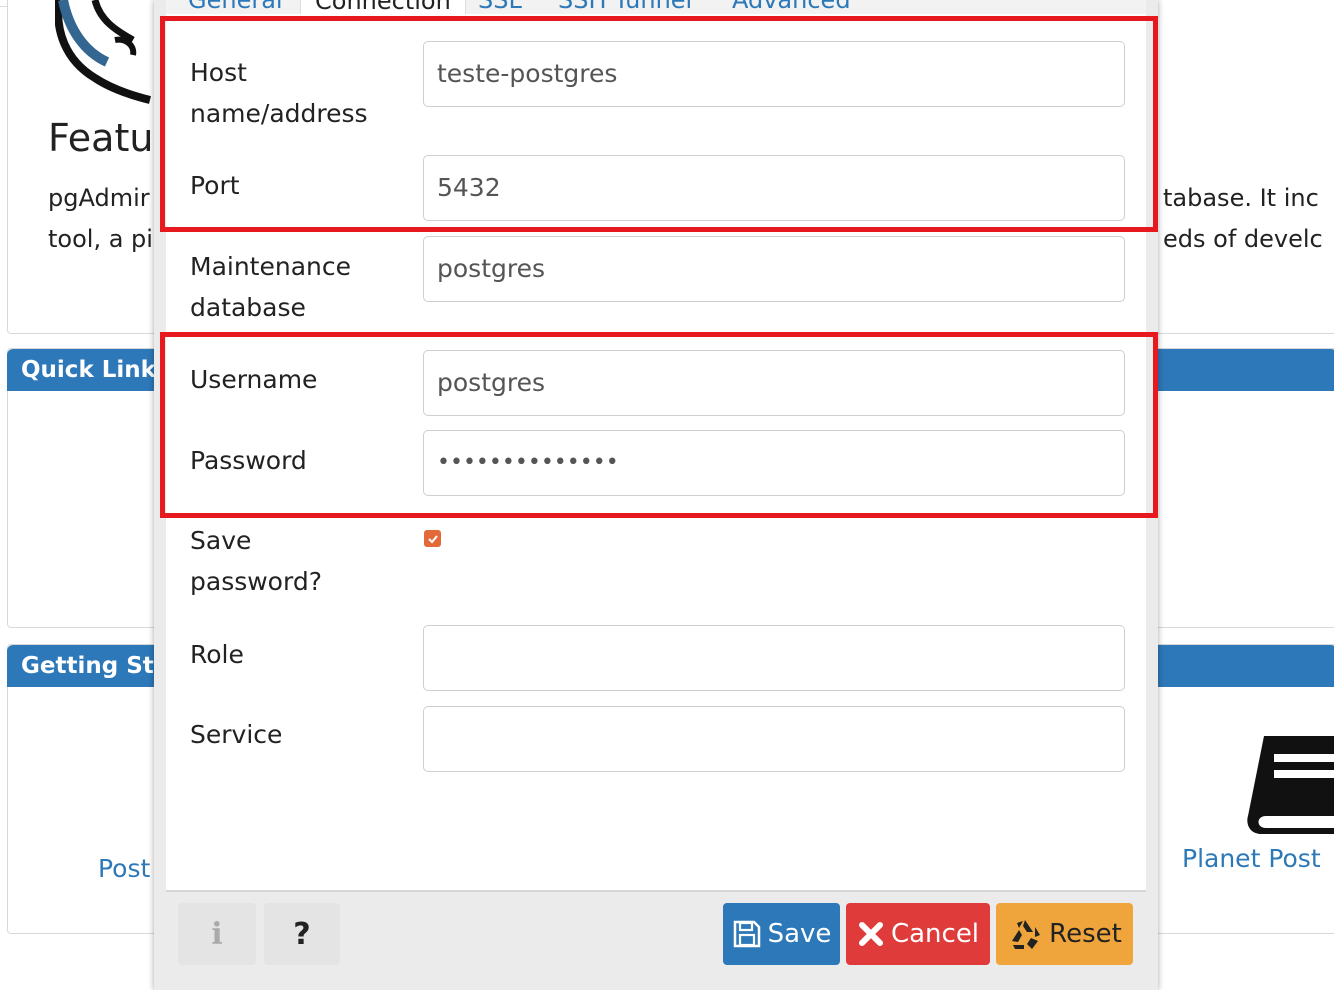  I want to click on check-icon, so click(432, 538).